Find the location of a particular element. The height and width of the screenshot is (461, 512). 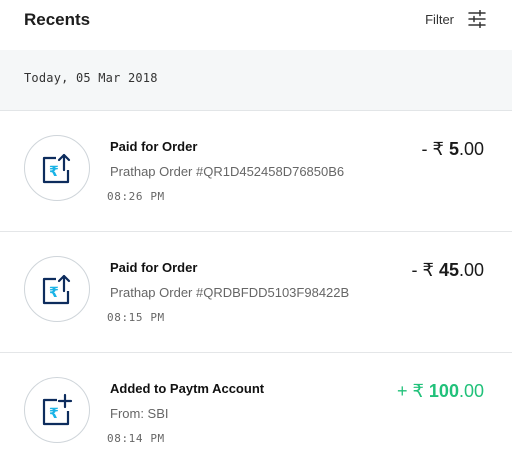

filter-button: Filter is located at coordinates (455, 19).